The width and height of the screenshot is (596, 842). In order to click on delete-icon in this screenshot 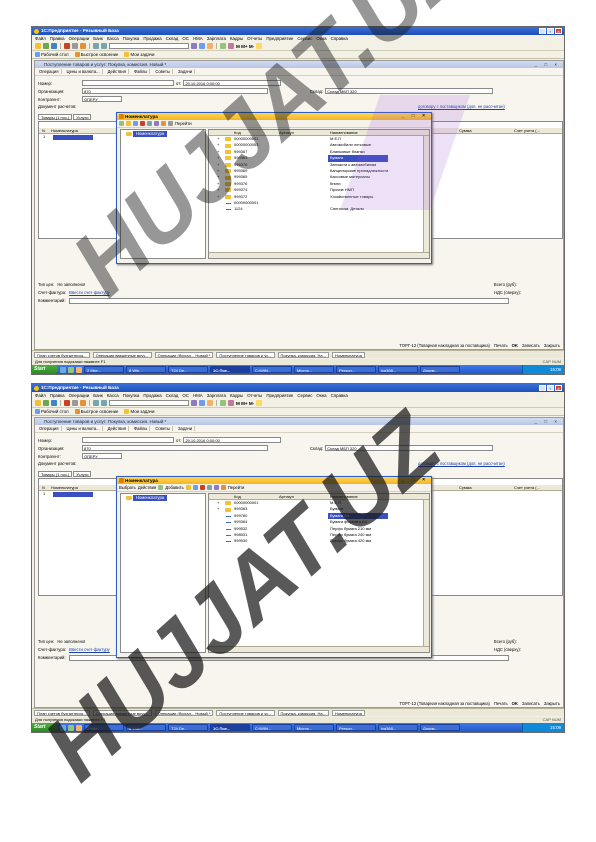, I will do `click(202, 487)`.